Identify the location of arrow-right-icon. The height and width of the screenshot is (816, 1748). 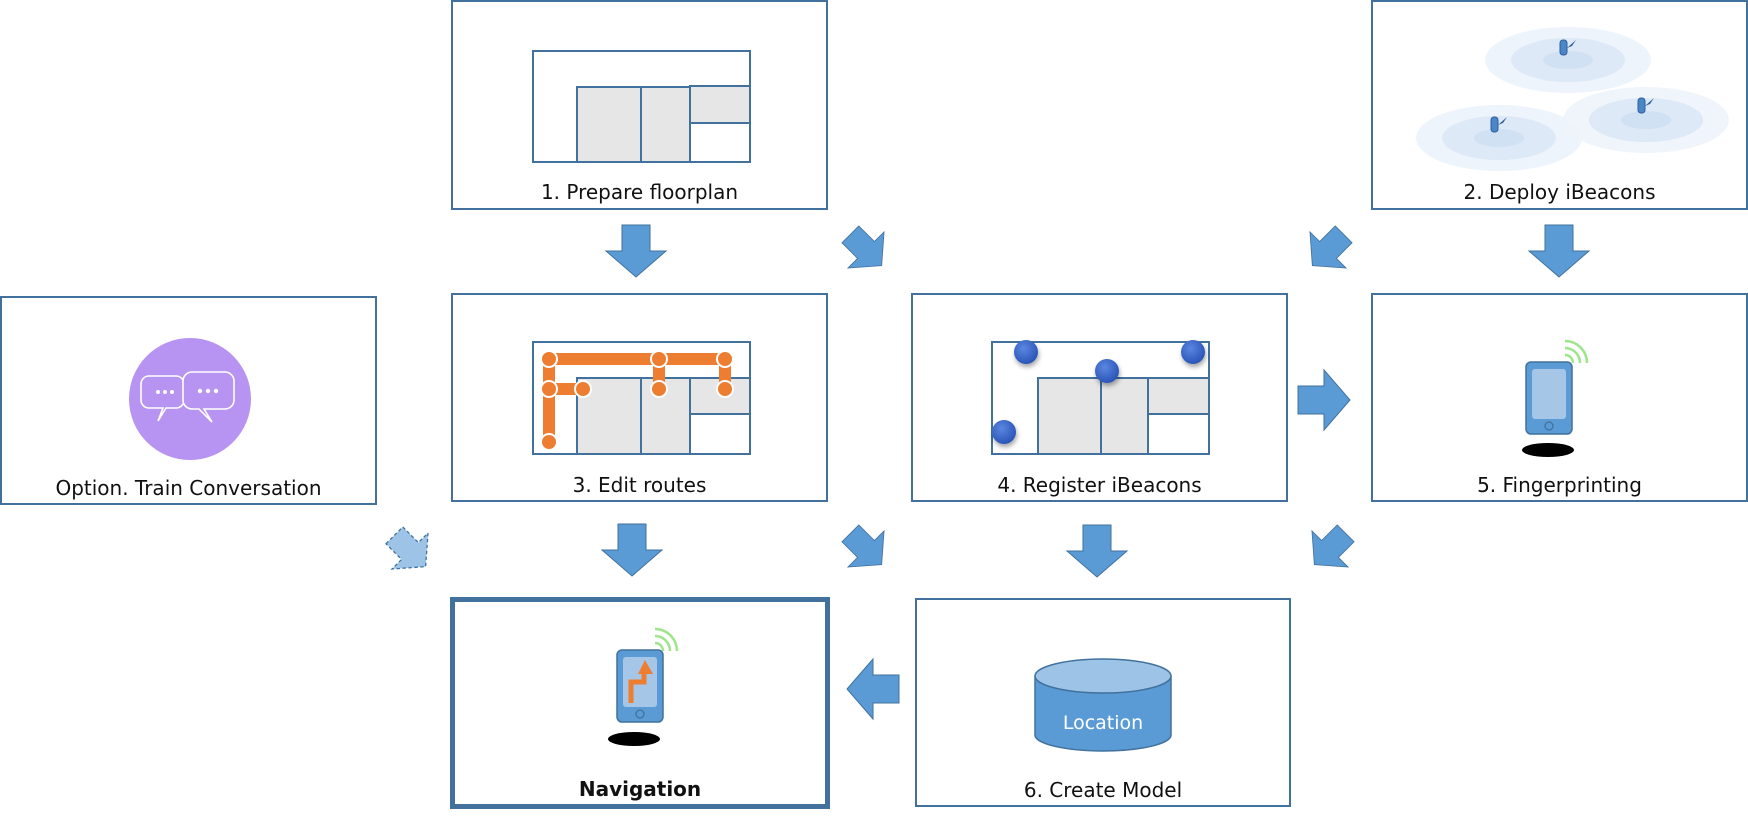
(1324, 400).